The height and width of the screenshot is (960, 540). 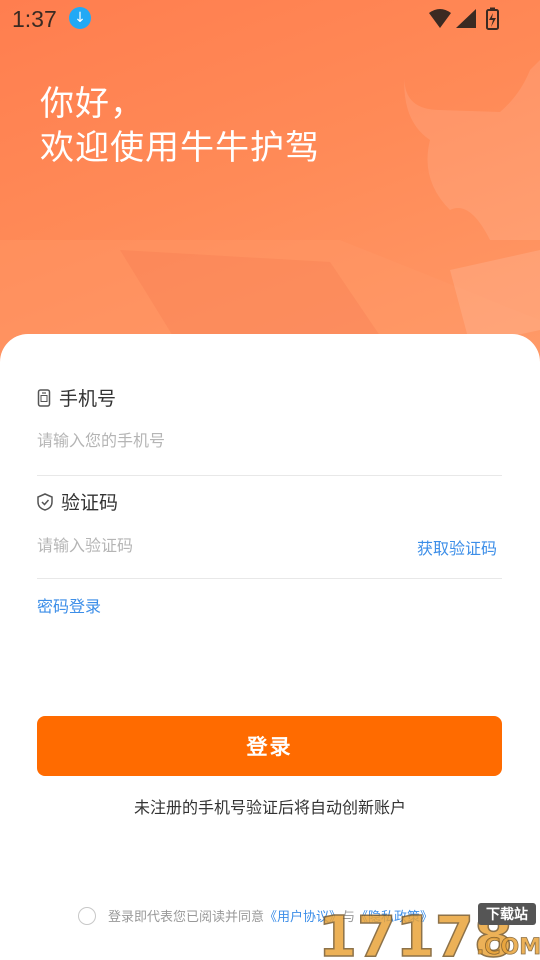 What do you see at coordinates (507, 914) in the screenshot?
I see `watermark-badge: 下载站` at bounding box center [507, 914].